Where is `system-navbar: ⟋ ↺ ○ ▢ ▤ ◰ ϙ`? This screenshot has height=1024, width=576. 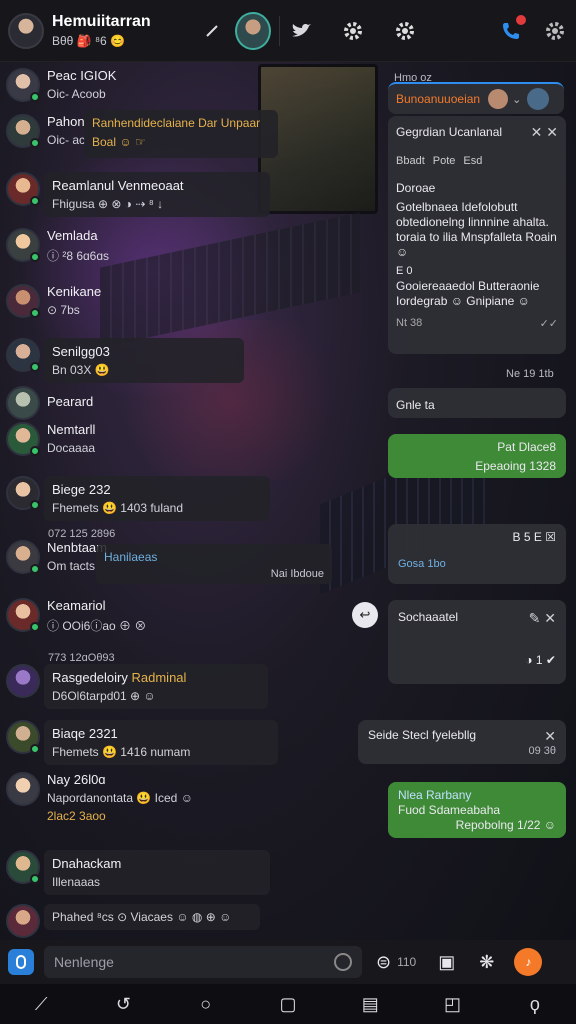
system-navbar: ⟋ ↺ ○ ▢ ▤ ◰ ϙ is located at coordinates (288, 1004).